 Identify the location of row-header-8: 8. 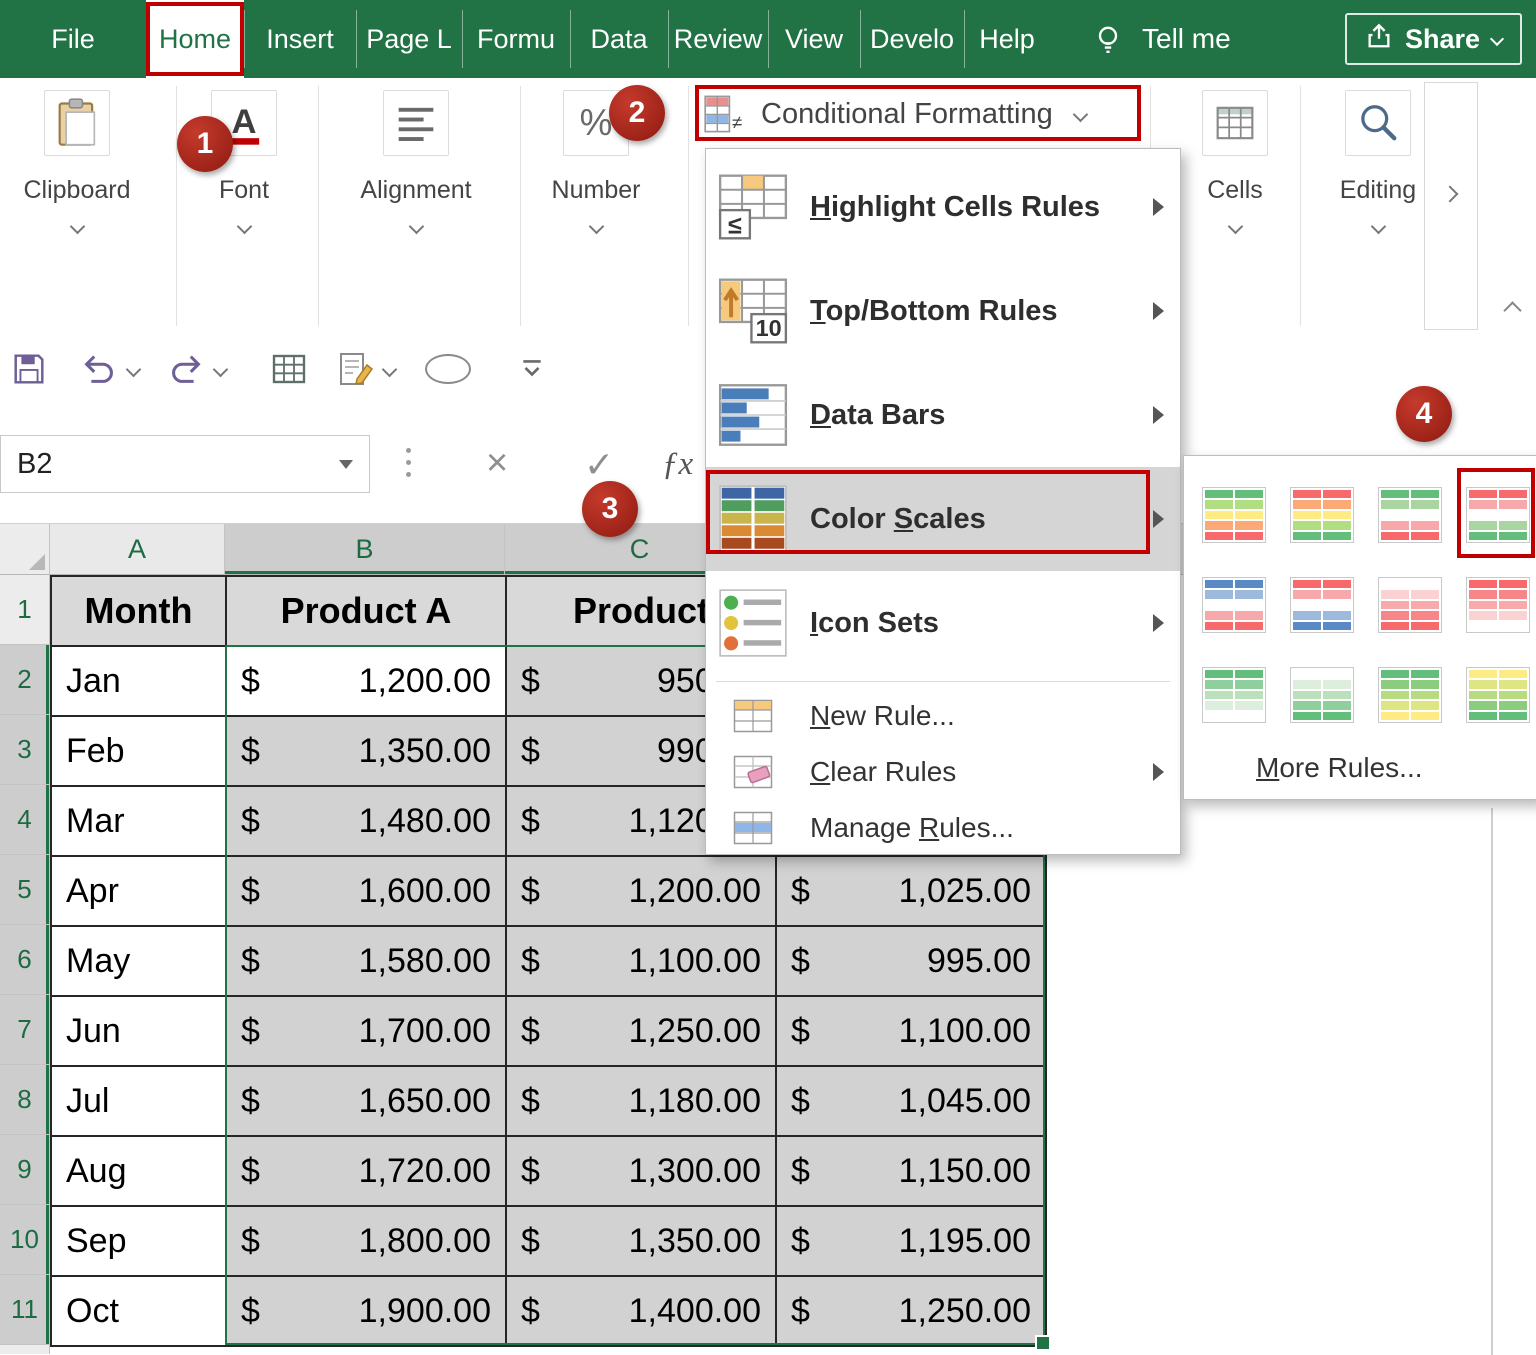
(25, 1100).